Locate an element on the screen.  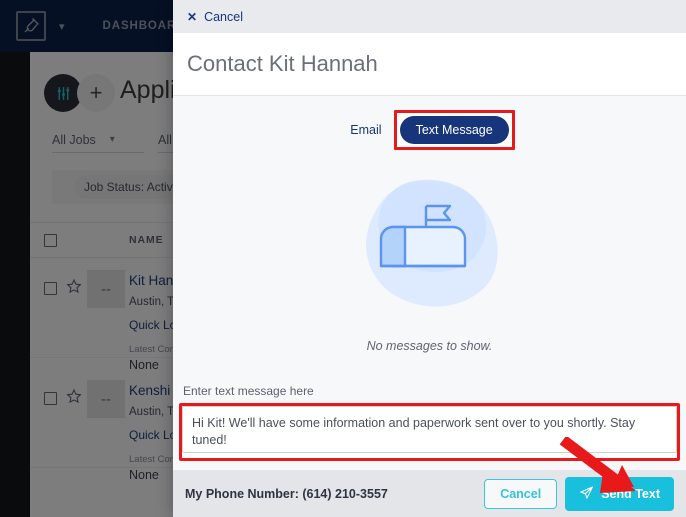
text-message-input is located at coordinates (429, 429).